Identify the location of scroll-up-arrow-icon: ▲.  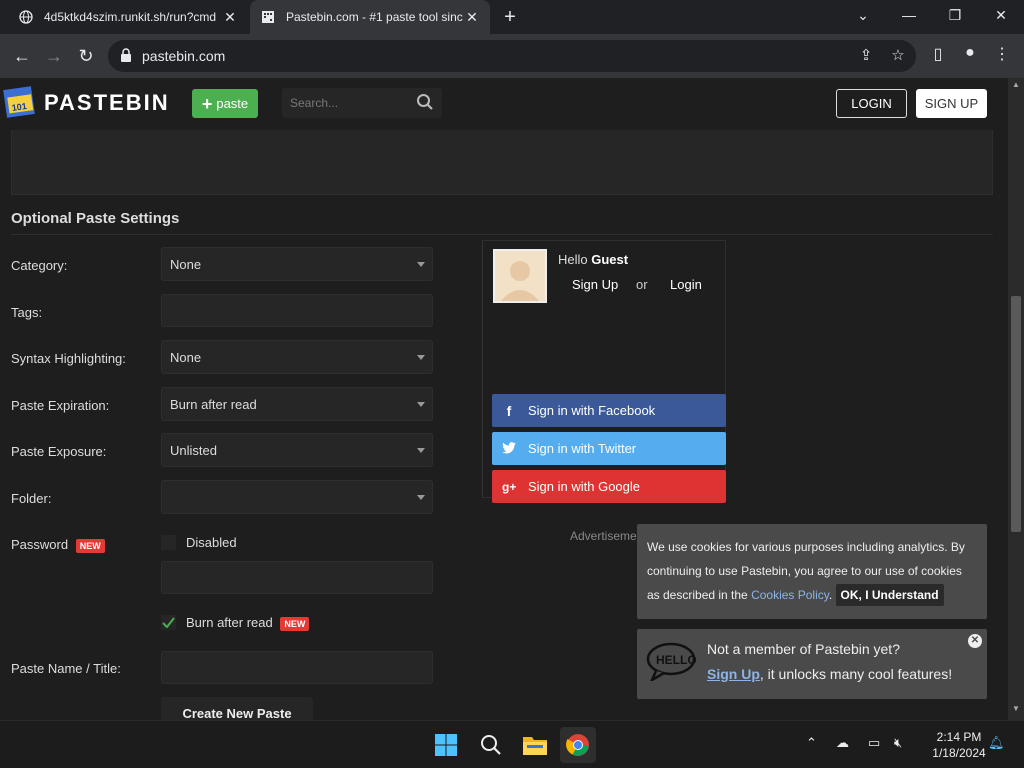
(1016, 87).